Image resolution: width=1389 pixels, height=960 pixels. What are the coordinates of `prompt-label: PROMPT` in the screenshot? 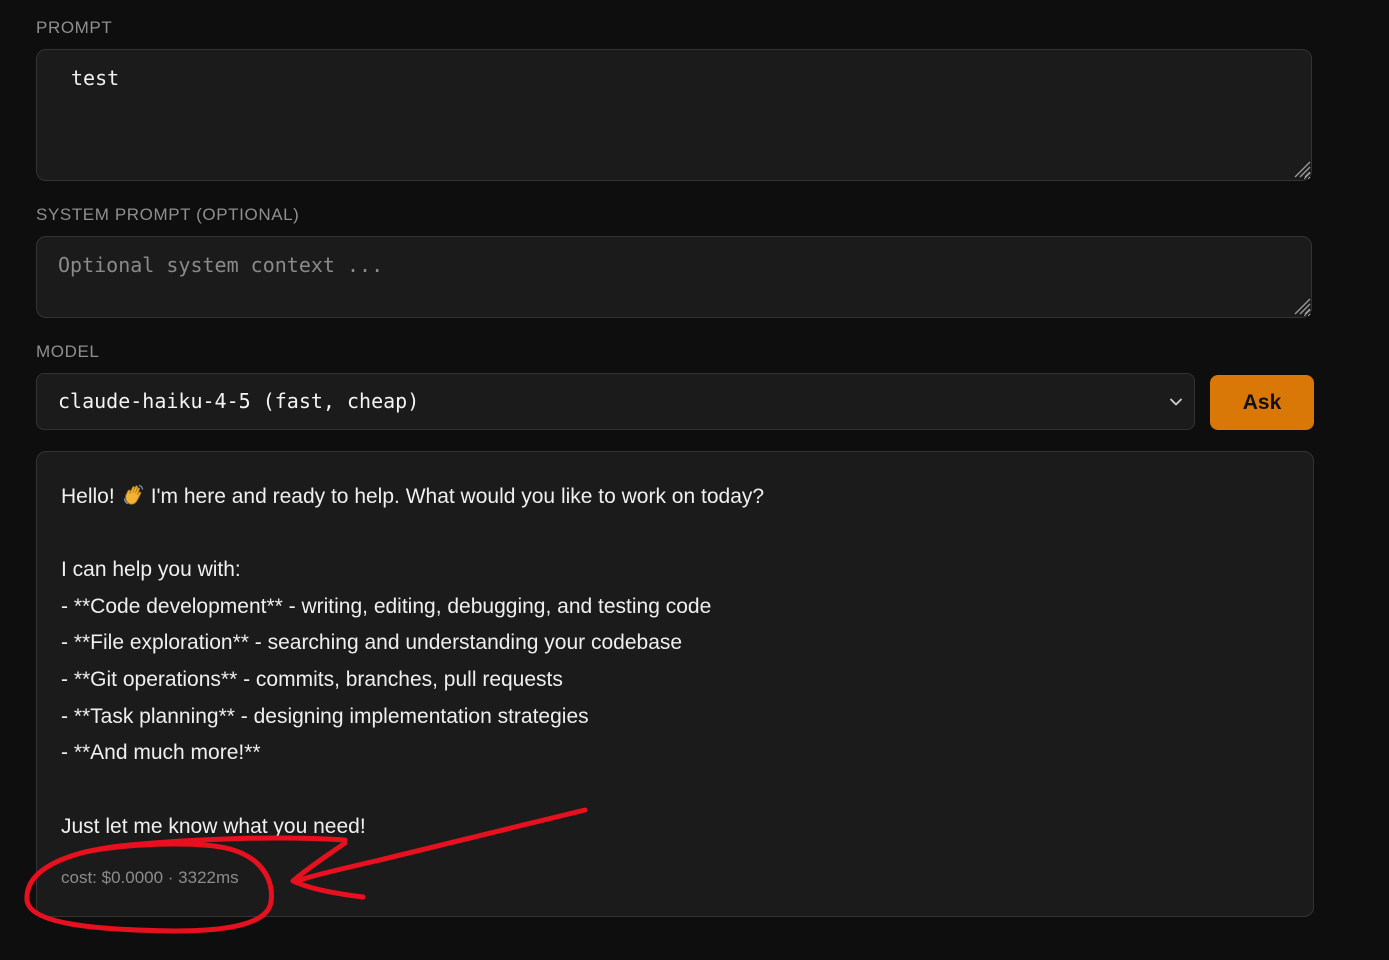 It's located at (74, 27).